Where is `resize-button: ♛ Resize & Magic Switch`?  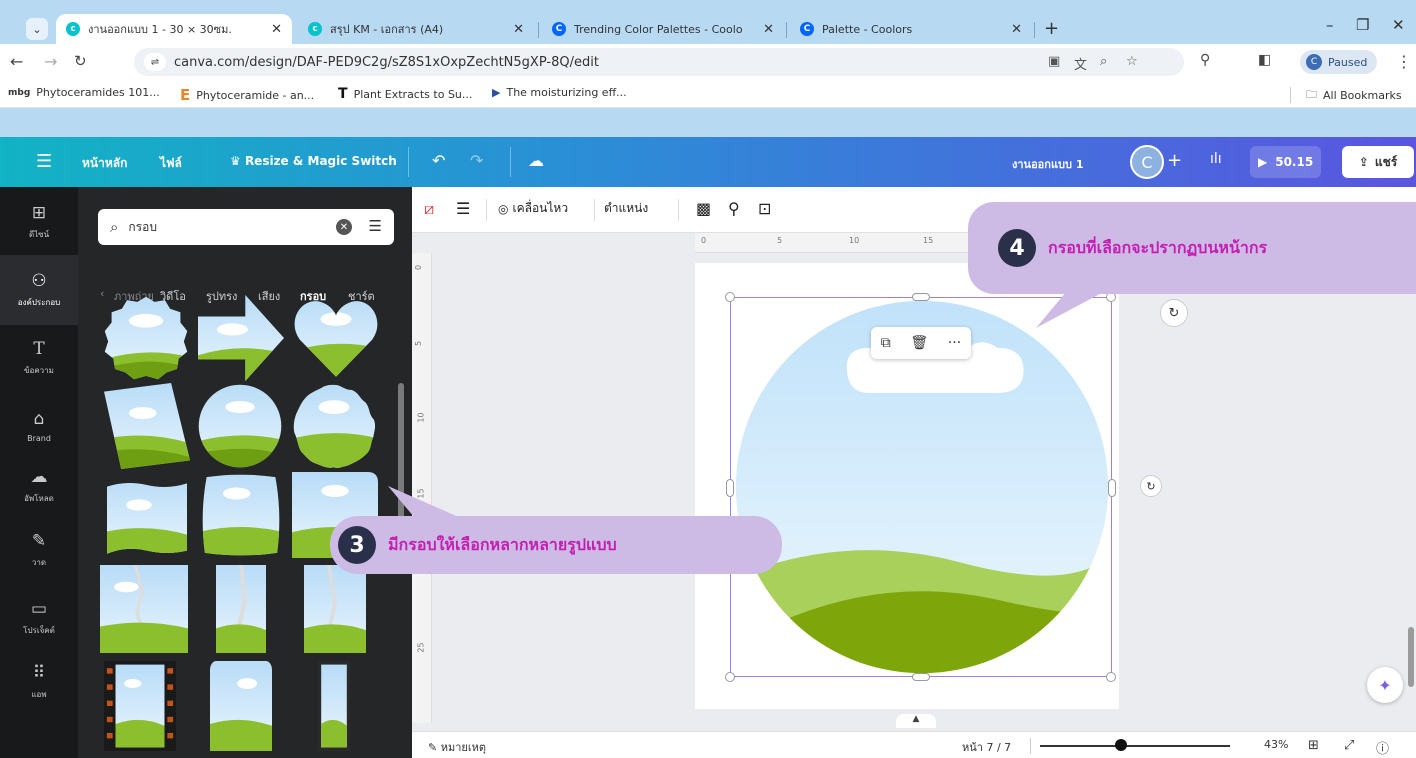
resize-button: ♛ Resize & Magic Switch is located at coordinates (313, 161).